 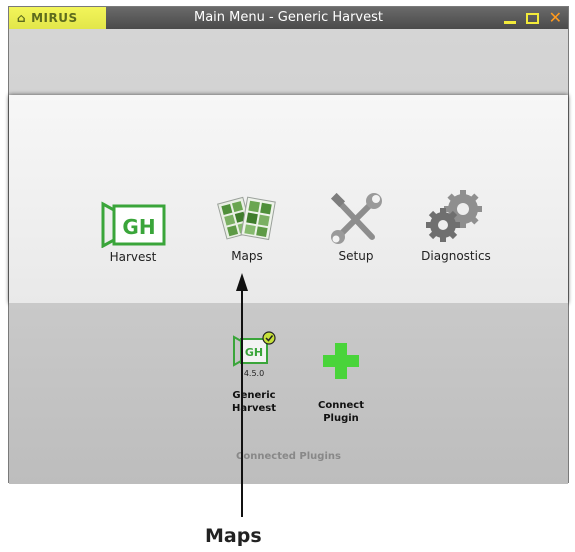 What do you see at coordinates (242, 395) in the screenshot?
I see `callout-arrow` at bounding box center [242, 395].